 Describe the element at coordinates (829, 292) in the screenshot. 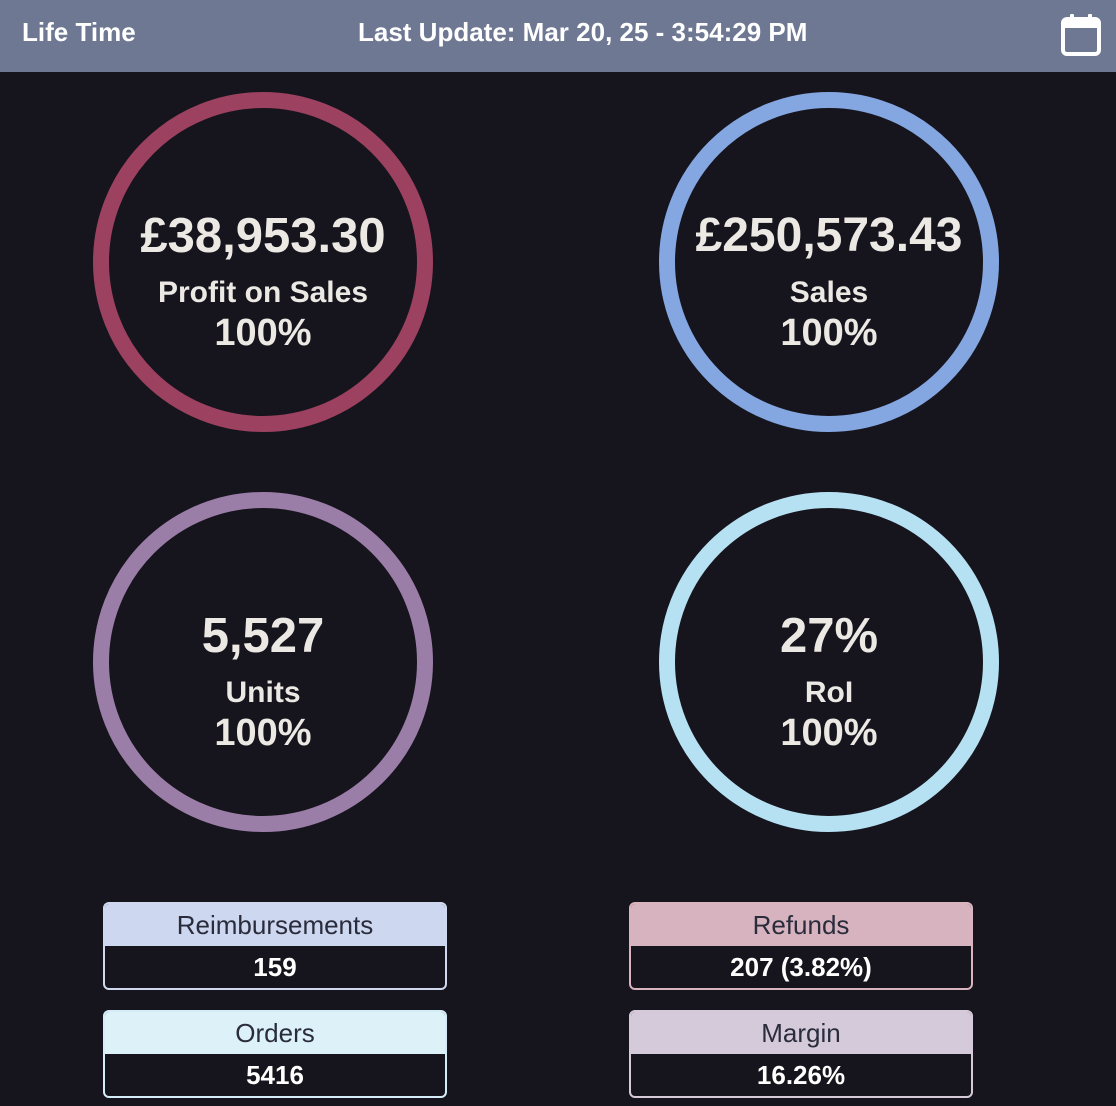

I see `sales-label: Sales` at that location.